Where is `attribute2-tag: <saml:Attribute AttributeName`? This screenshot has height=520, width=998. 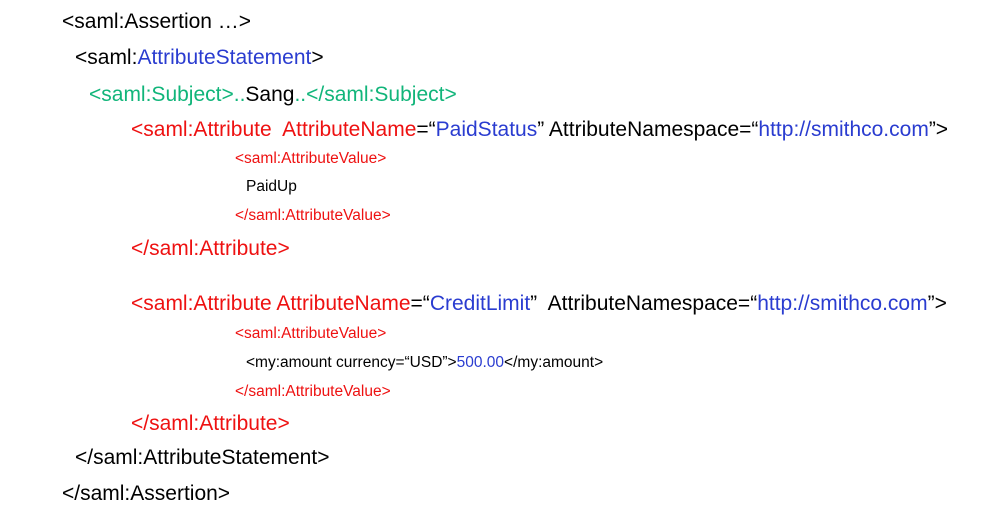
attribute2-tag: <saml:Attribute AttributeName is located at coordinates (271, 303).